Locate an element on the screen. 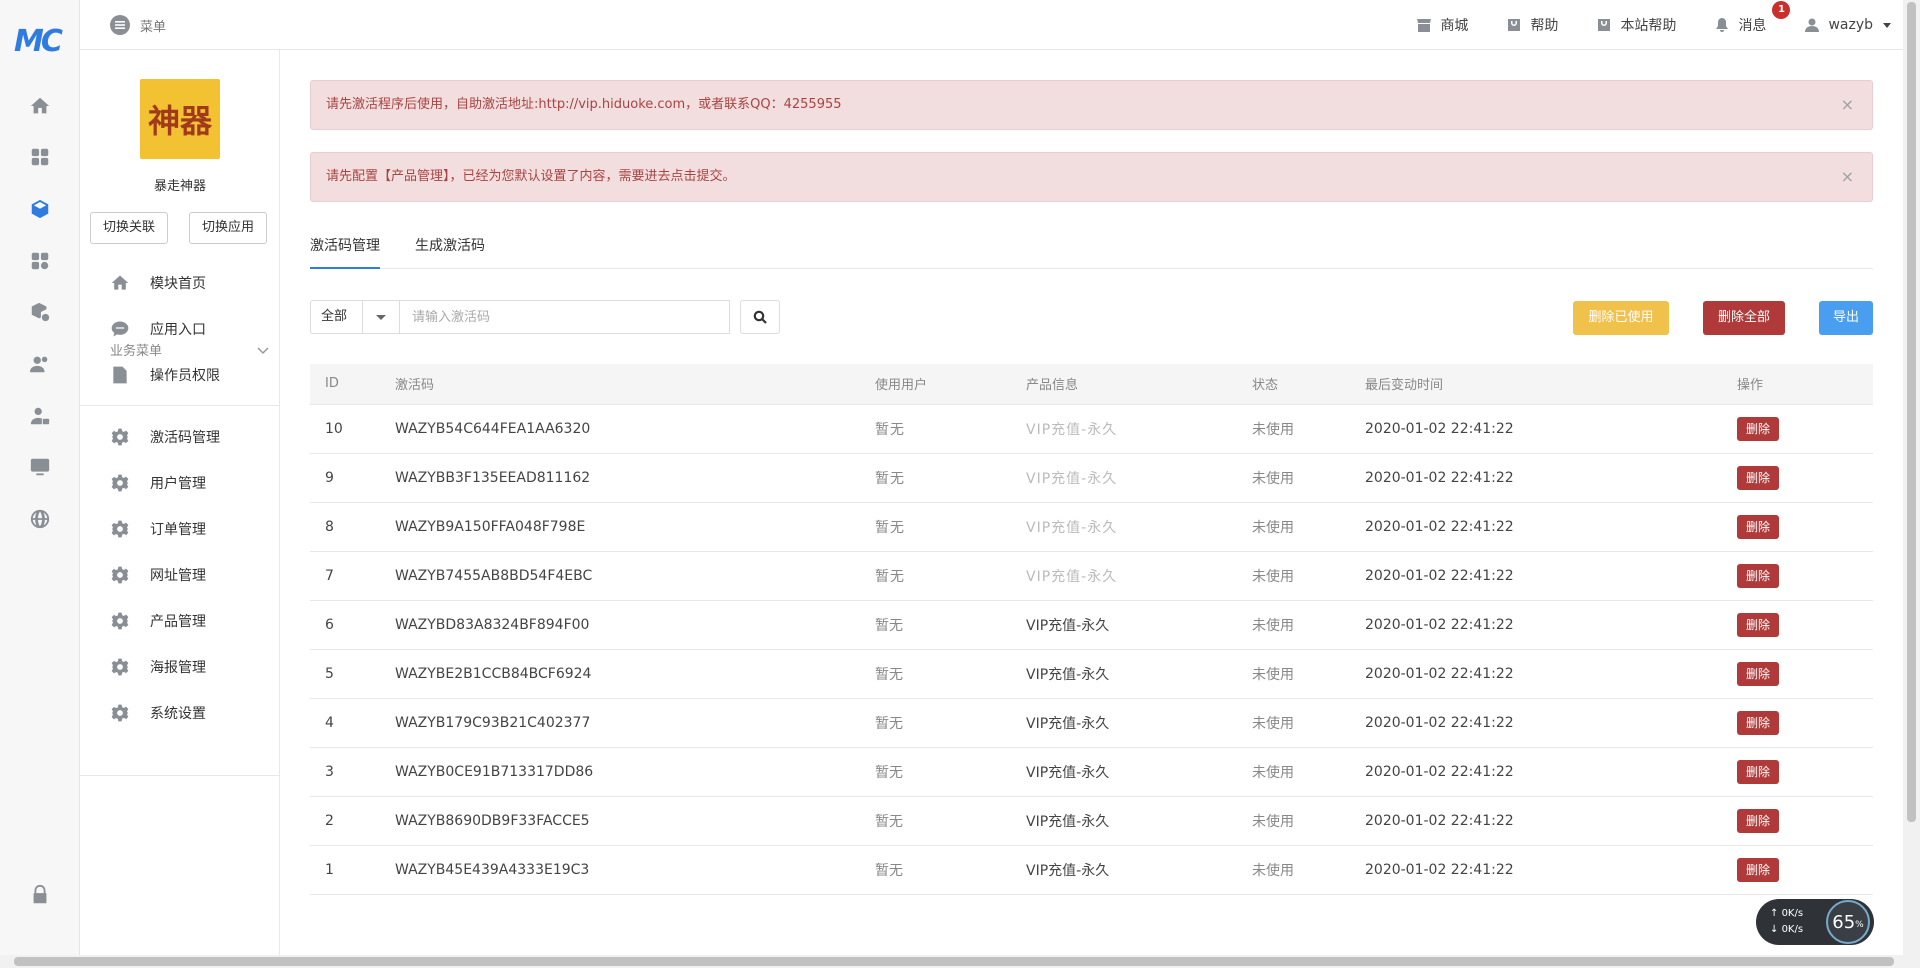 This screenshot has width=1920, height=968. col-time: 最后变动时间 is located at coordinates (1551, 384).